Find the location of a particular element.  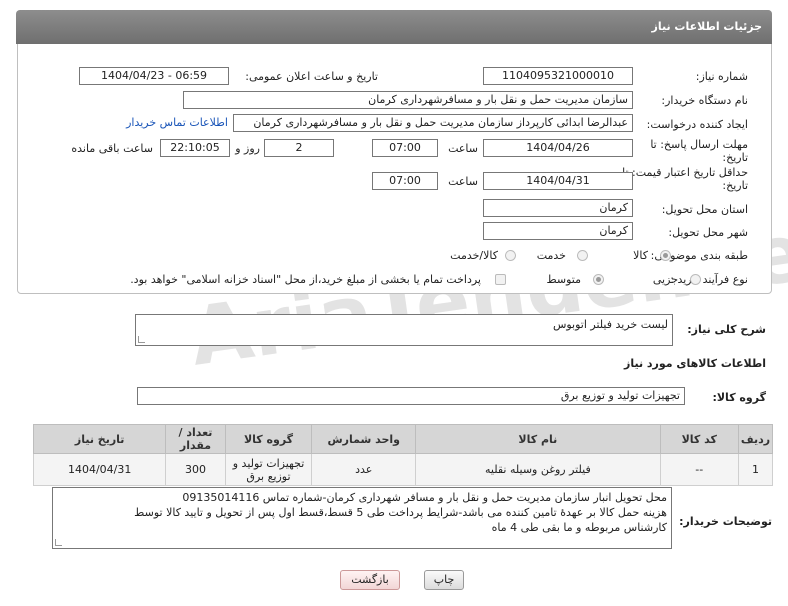

deadline-date-field: 1404/04/26 is located at coordinates (558, 148).